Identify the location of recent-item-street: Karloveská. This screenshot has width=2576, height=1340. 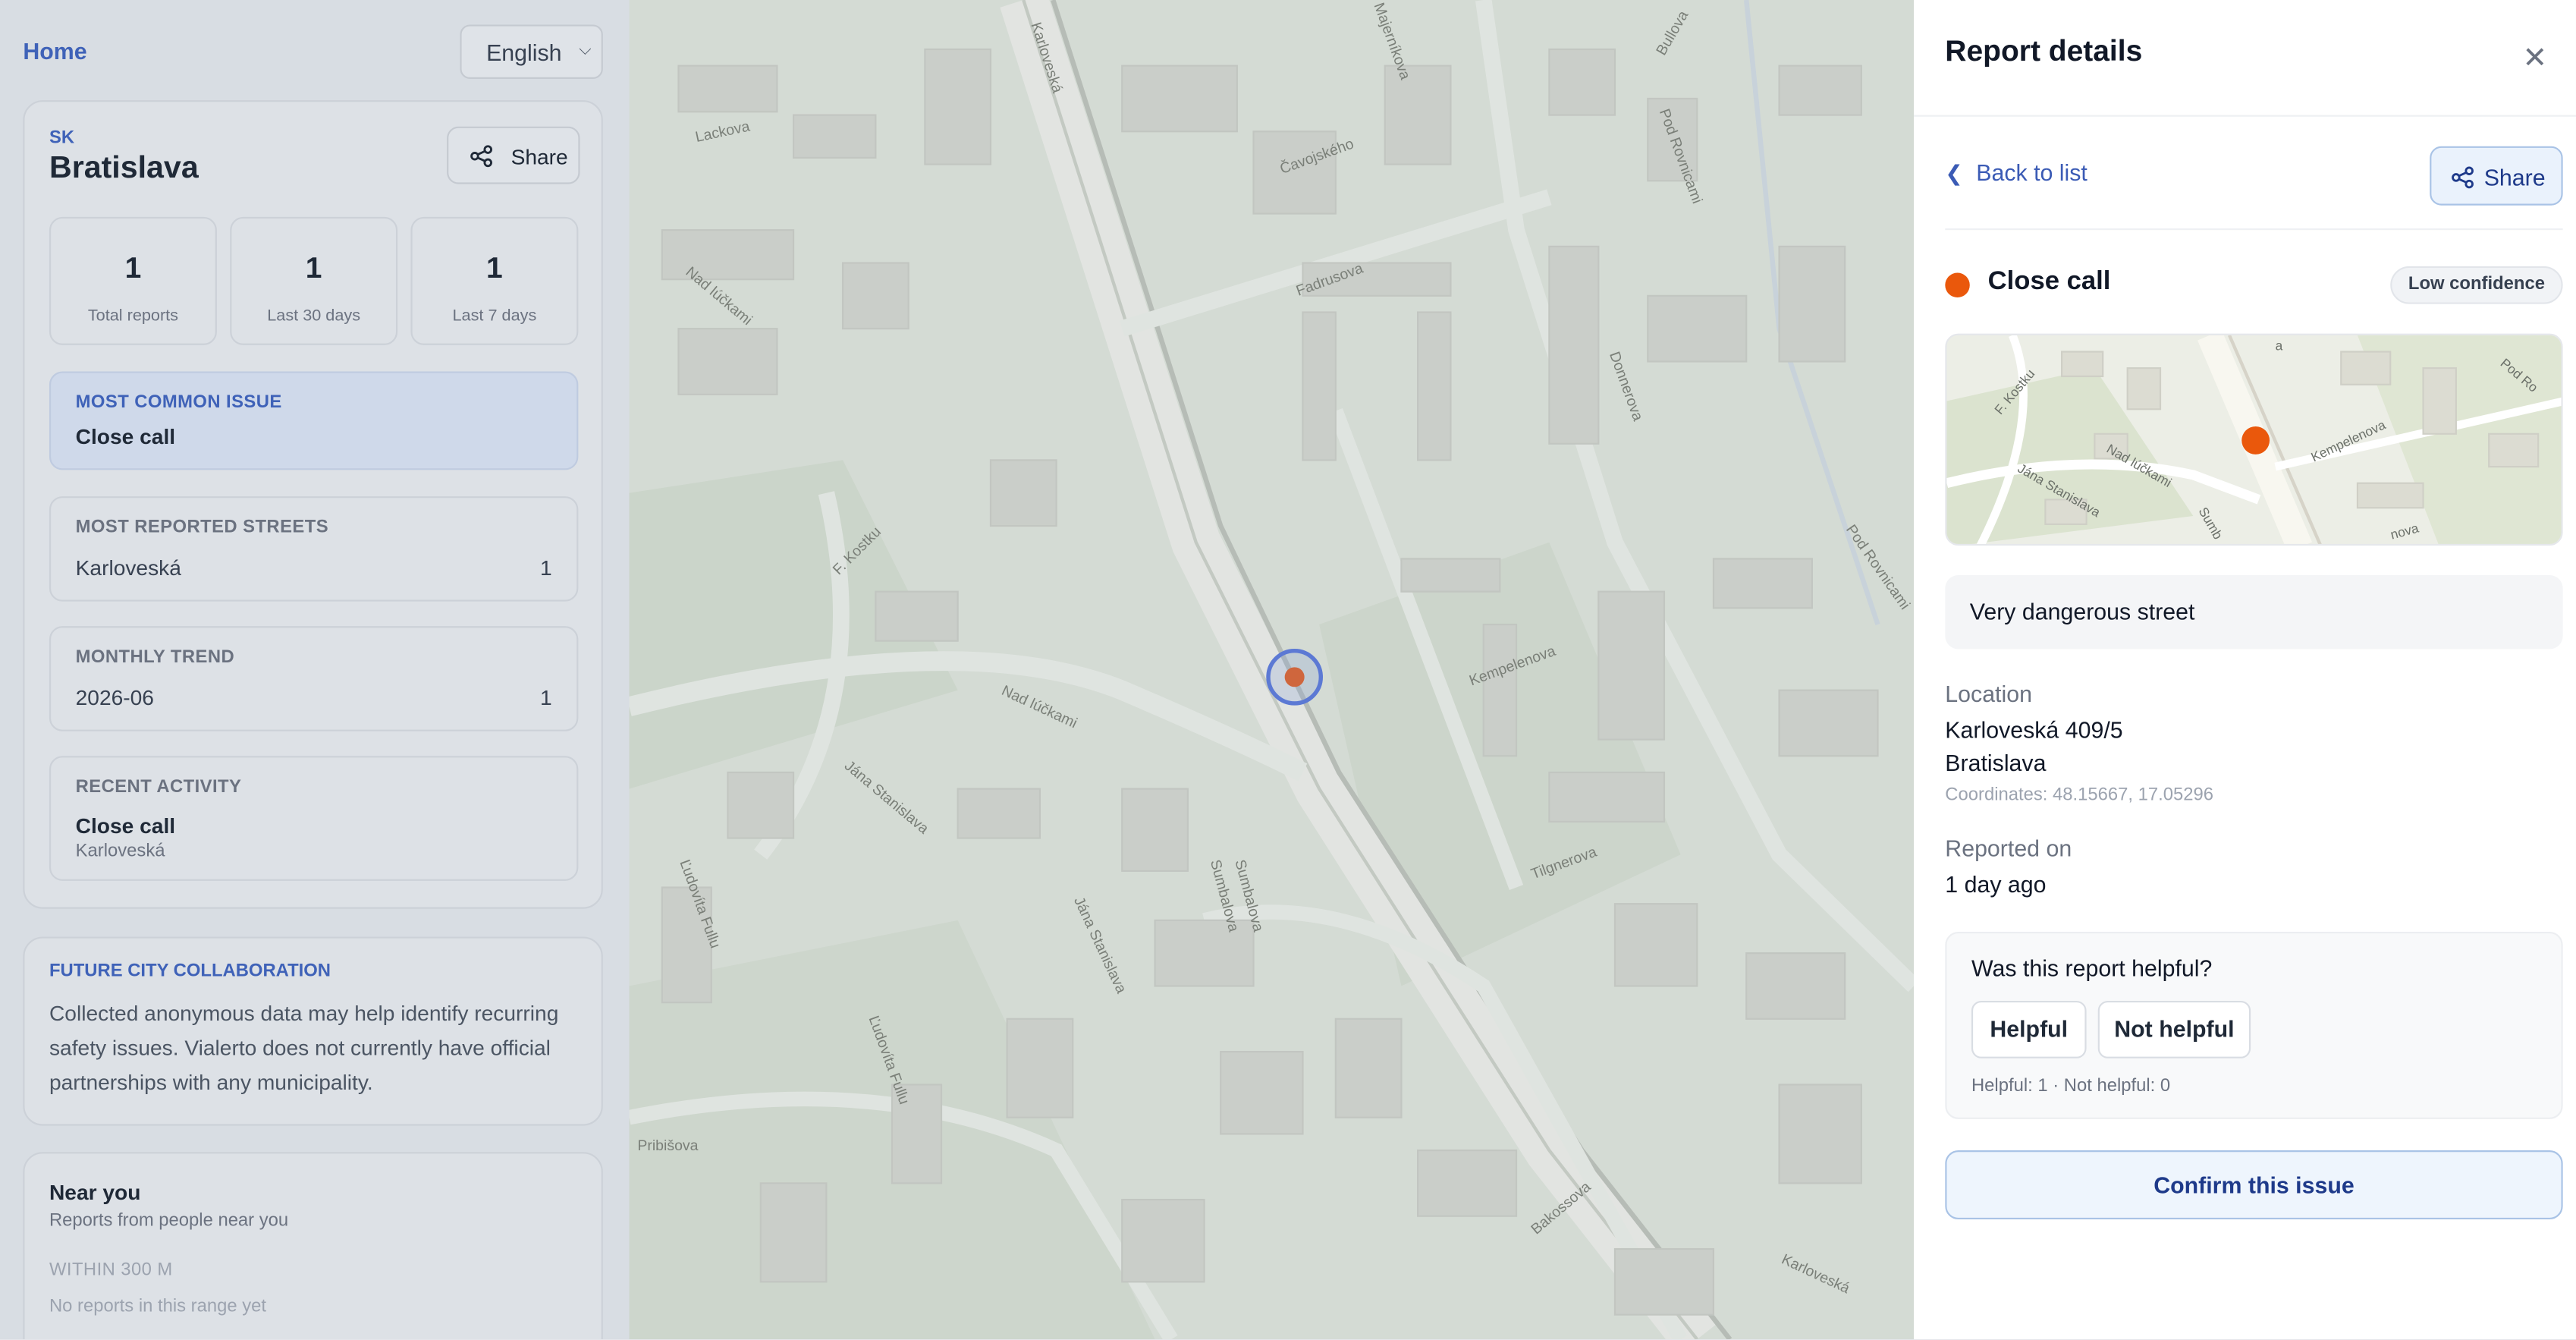
(120, 851).